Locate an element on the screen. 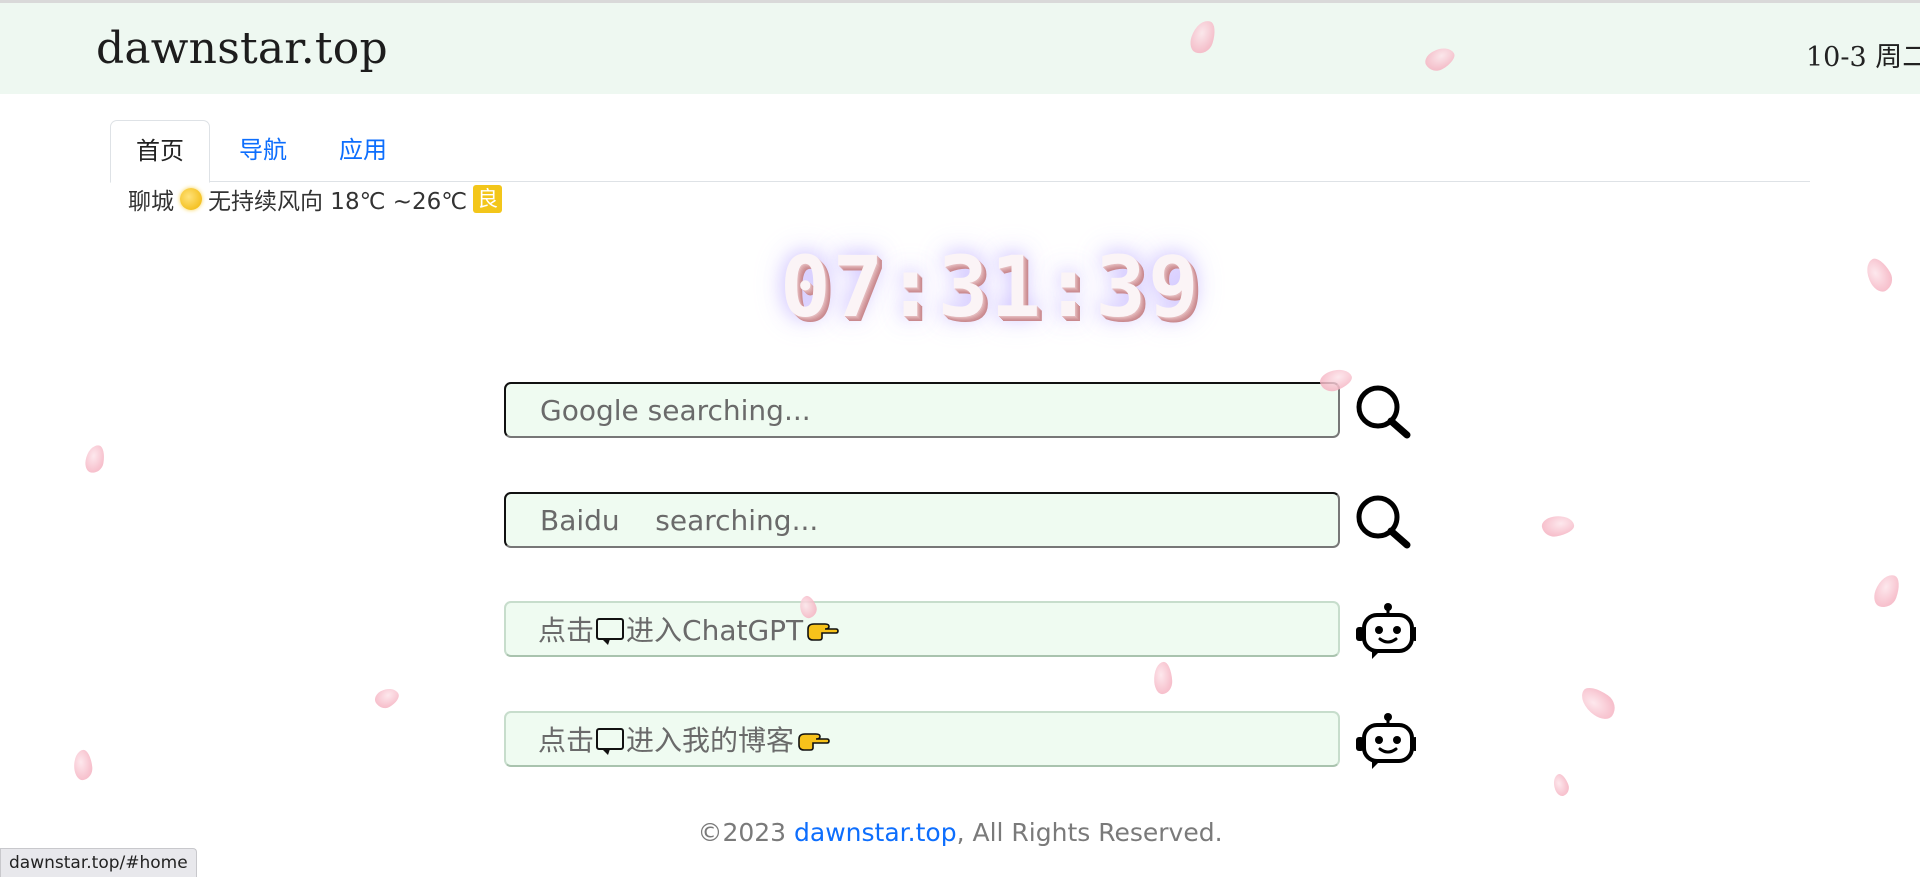 This screenshot has height=877, width=1920. baidu-search-input is located at coordinates (920, 520).